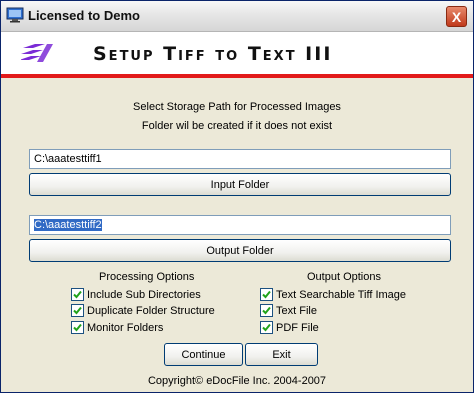 This screenshot has width=474, height=393. What do you see at coordinates (240, 159) in the screenshot?
I see `input-folder-field: C:\aaatesttiff1` at bounding box center [240, 159].